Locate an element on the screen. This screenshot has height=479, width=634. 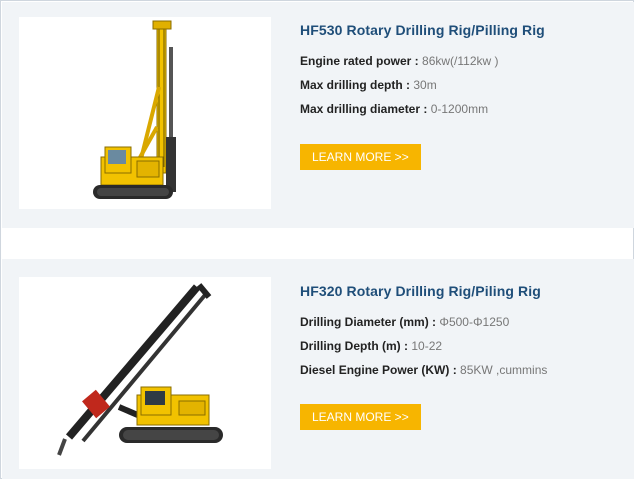
spec-row: Drilling Depth (m) : 10-22 is located at coordinates (461, 346).